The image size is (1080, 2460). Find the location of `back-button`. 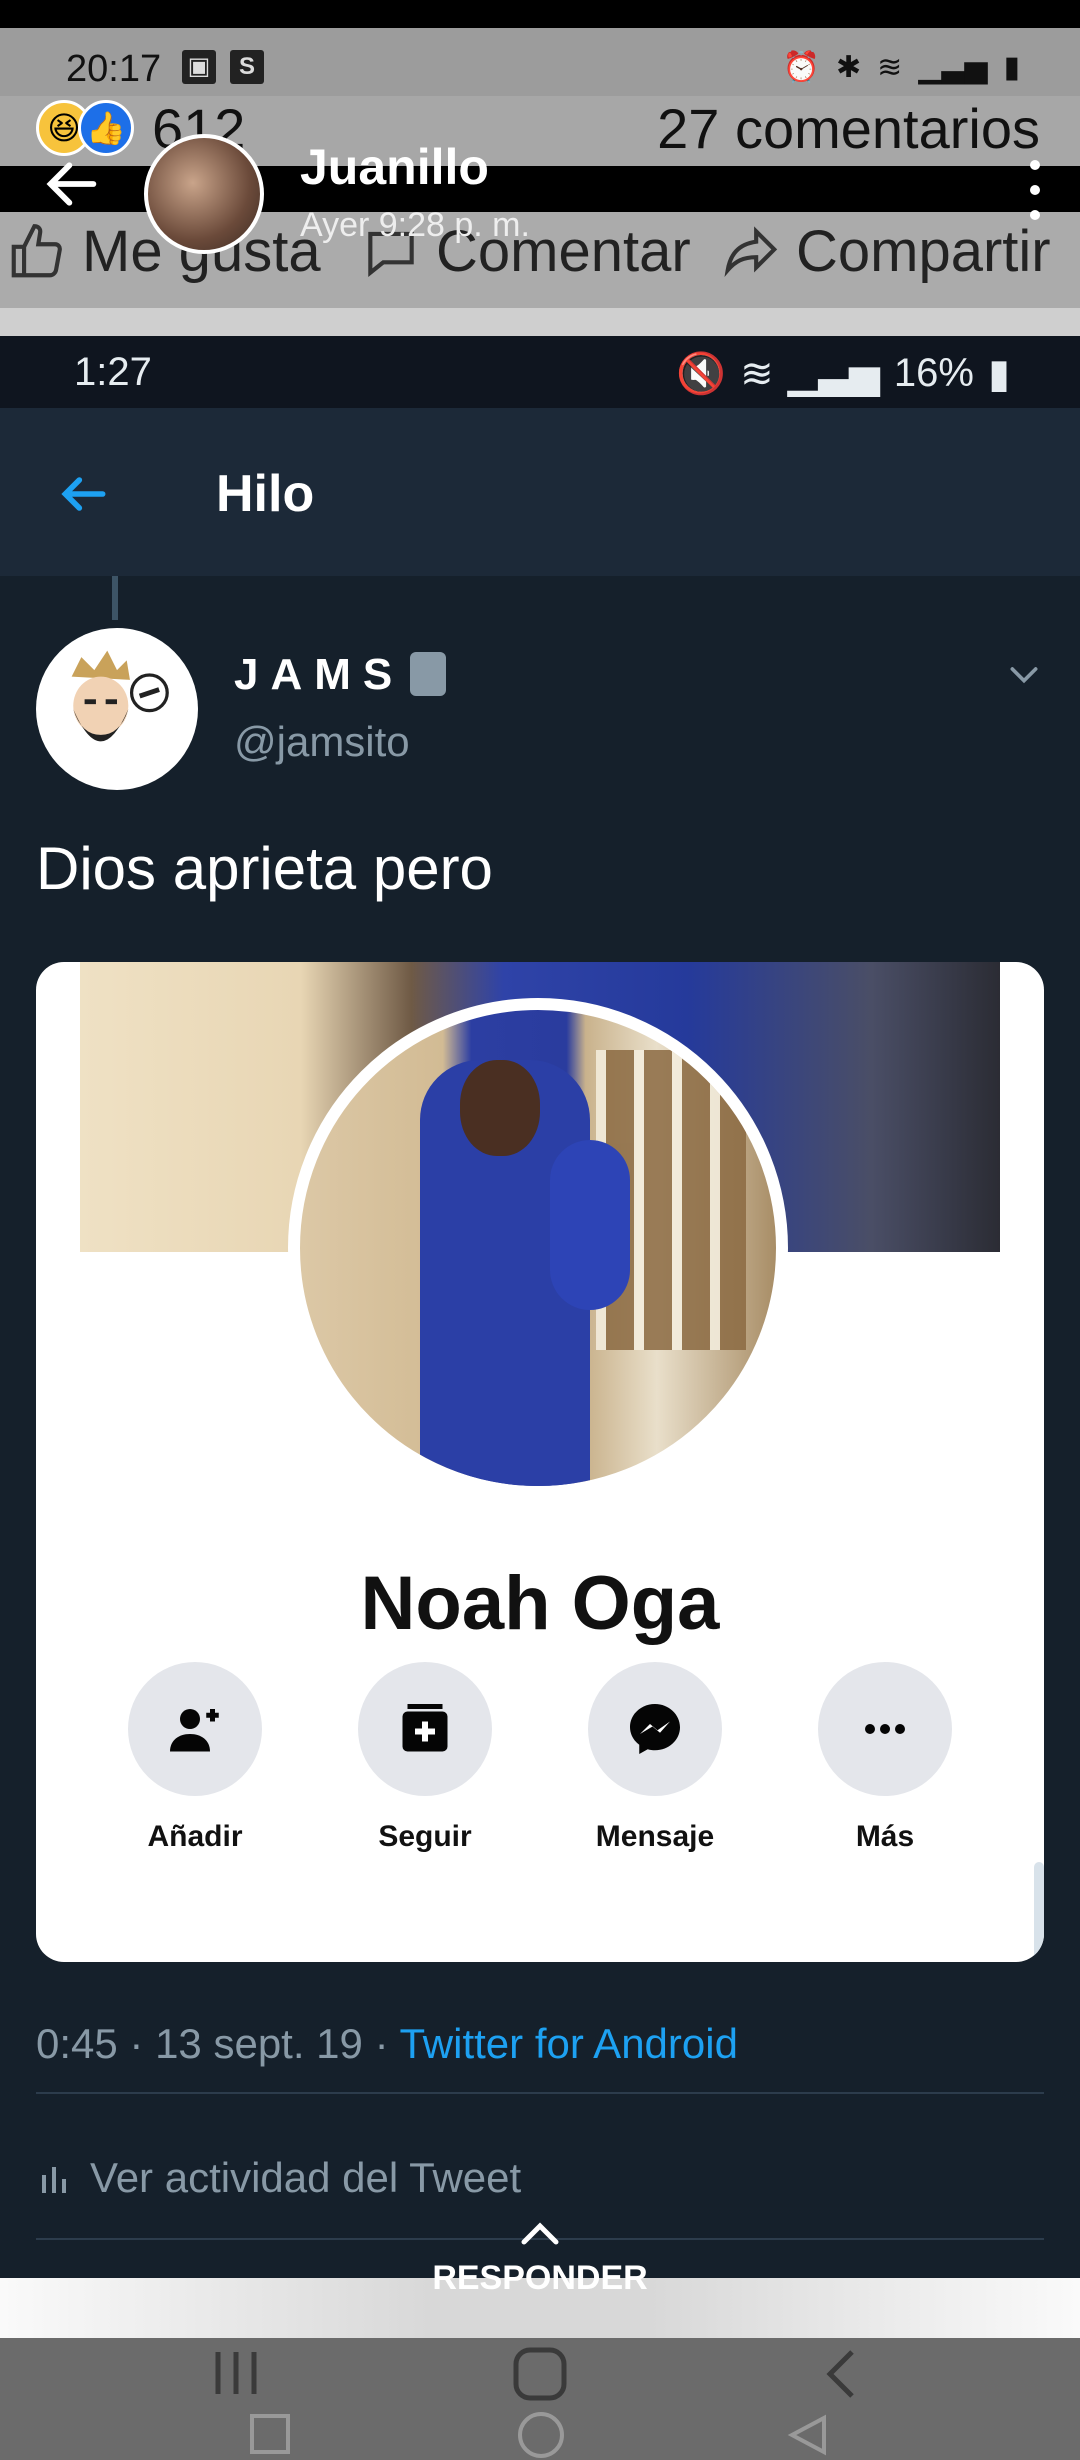

back-button is located at coordinates (72, 184).